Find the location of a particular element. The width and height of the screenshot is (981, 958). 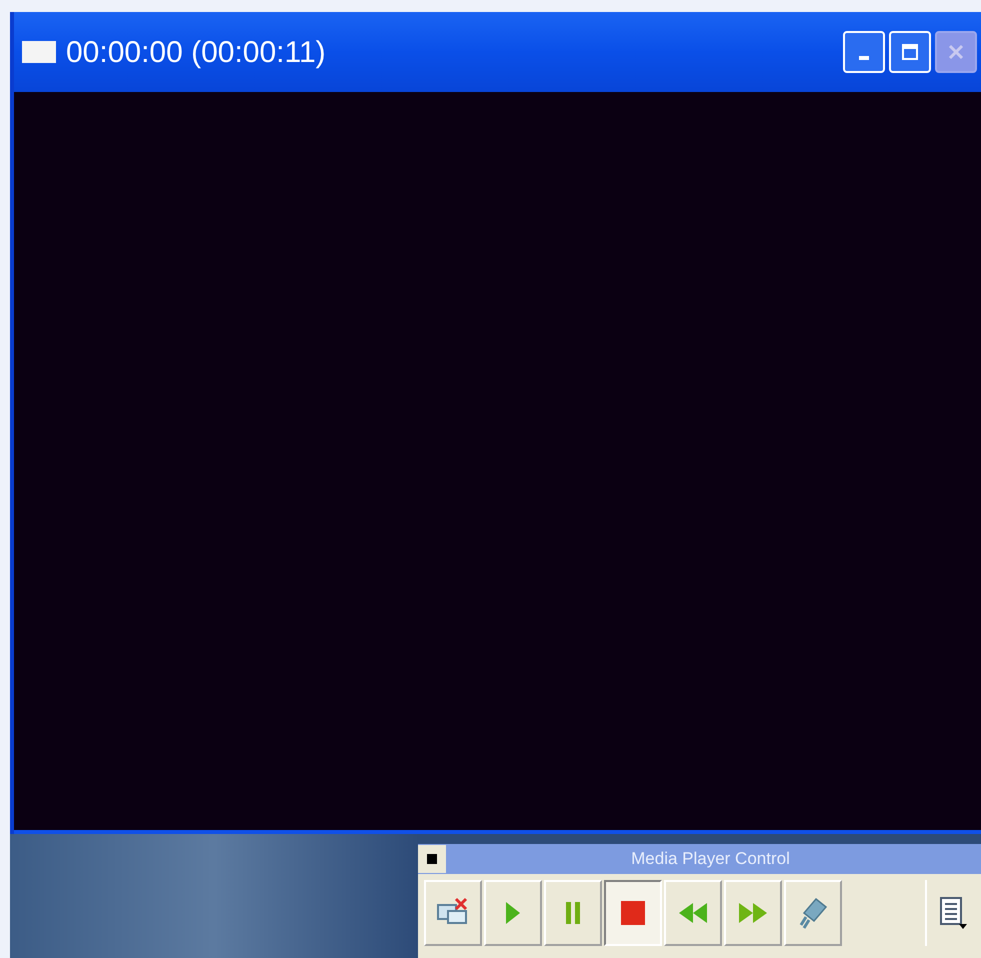

list-dropdown-icon is located at coordinates (954, 913).